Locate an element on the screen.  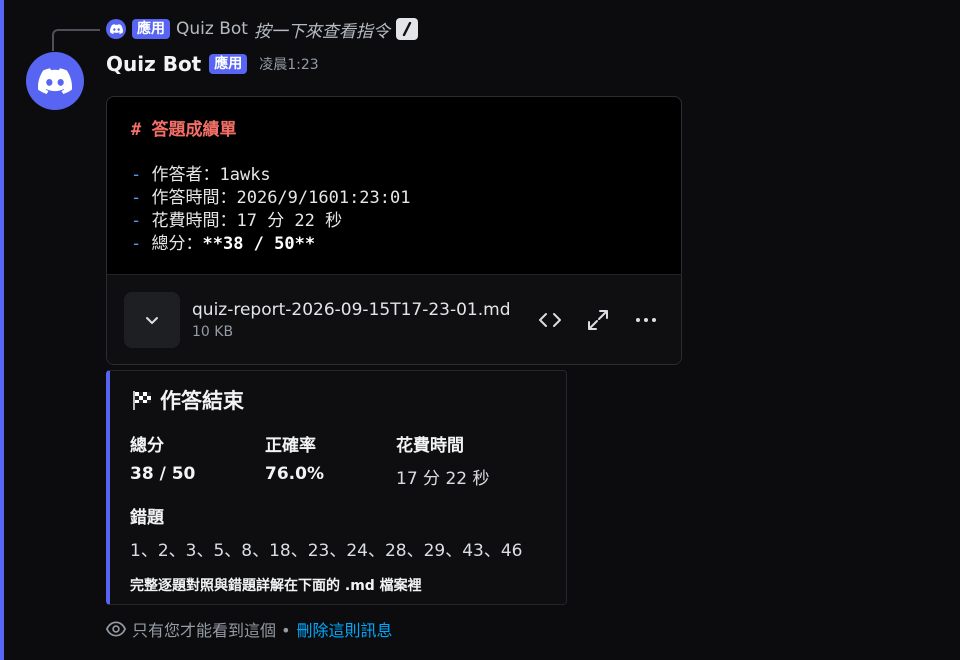
message-header: Quiz Bot 應用 凌晨1:23 is located at coordinates (212, 64).